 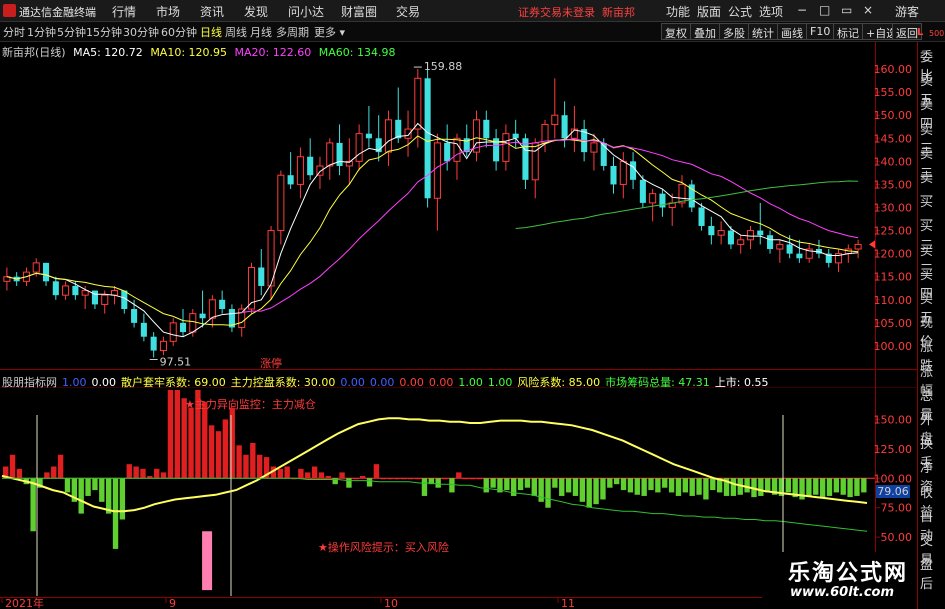 I want to click on indicator-header-item: 上市: 0.55, so click(x=741, y=382).